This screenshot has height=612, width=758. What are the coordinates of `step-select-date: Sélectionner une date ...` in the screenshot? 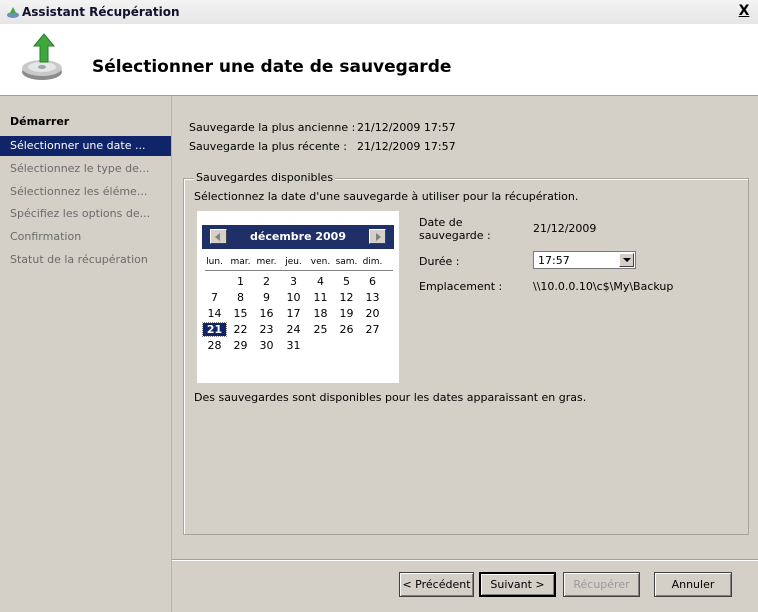 It's located at (85, 146).